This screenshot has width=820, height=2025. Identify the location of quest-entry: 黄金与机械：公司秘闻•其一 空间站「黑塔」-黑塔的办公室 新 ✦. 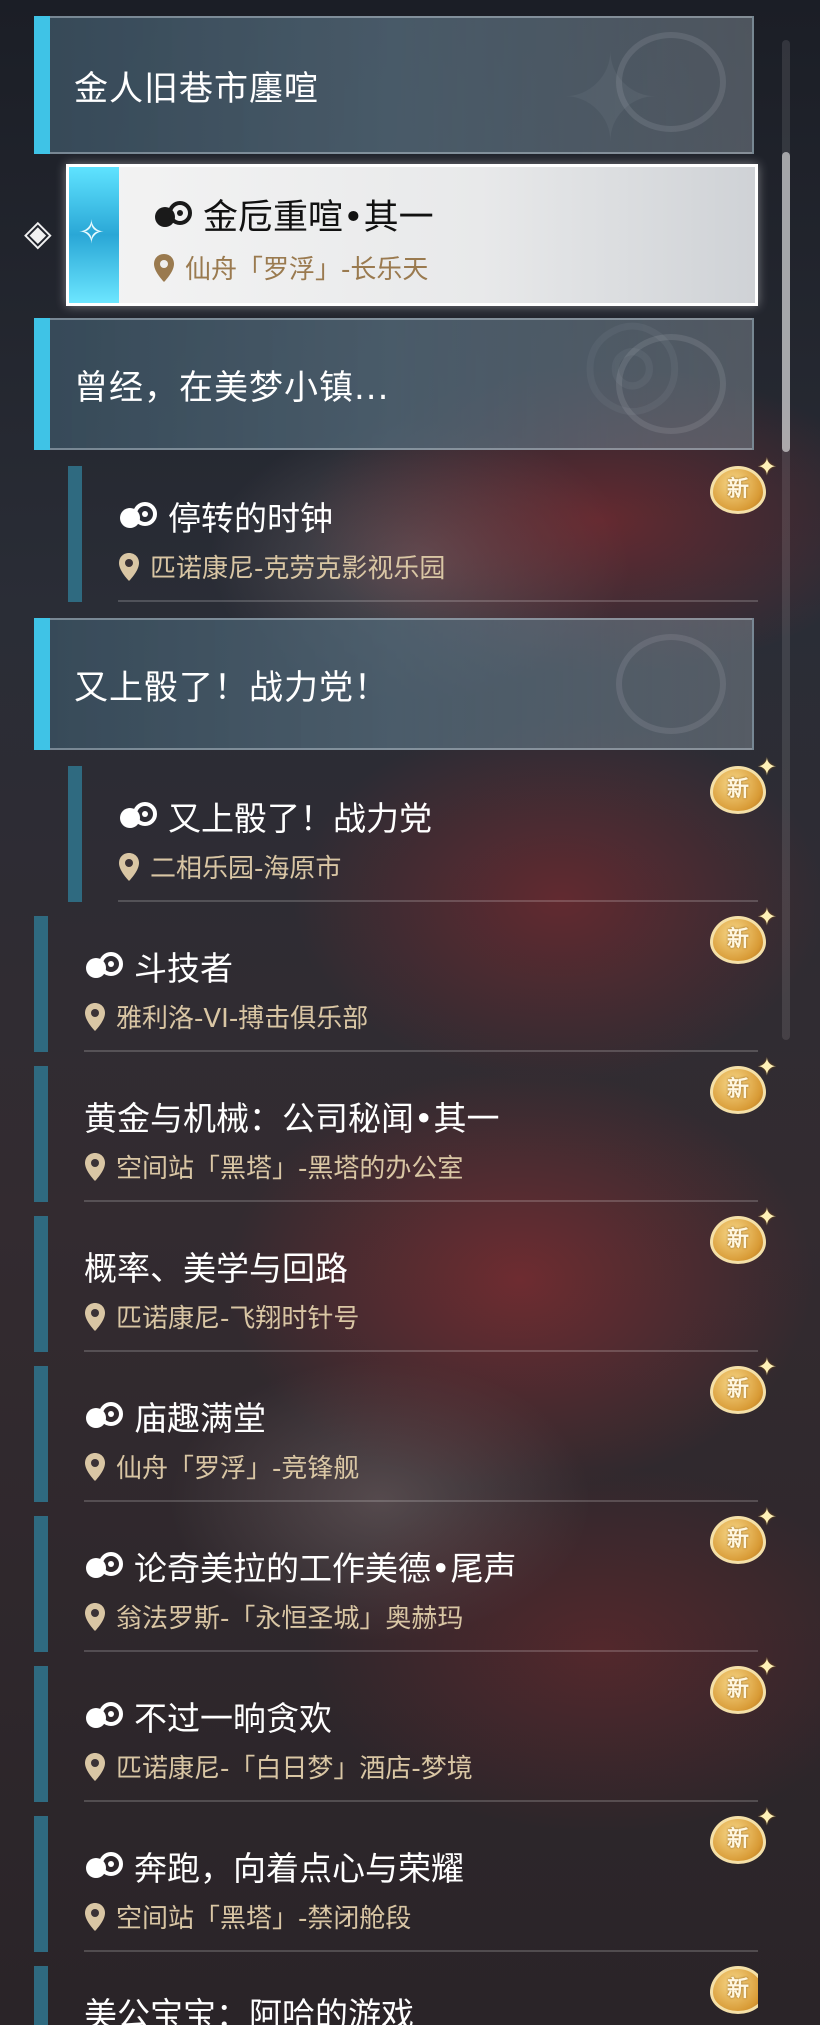
(405, 1128).